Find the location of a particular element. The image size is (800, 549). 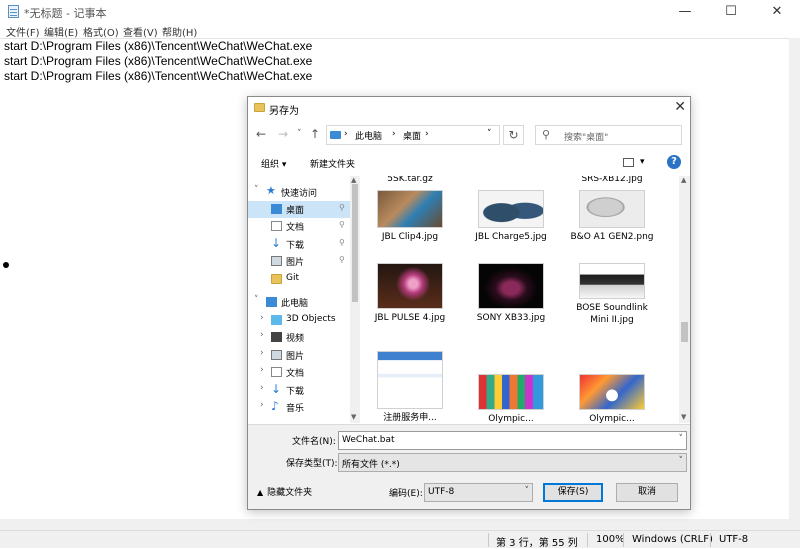

file-item: JBL Charge5.jpg is located at coordinates (511, 216).